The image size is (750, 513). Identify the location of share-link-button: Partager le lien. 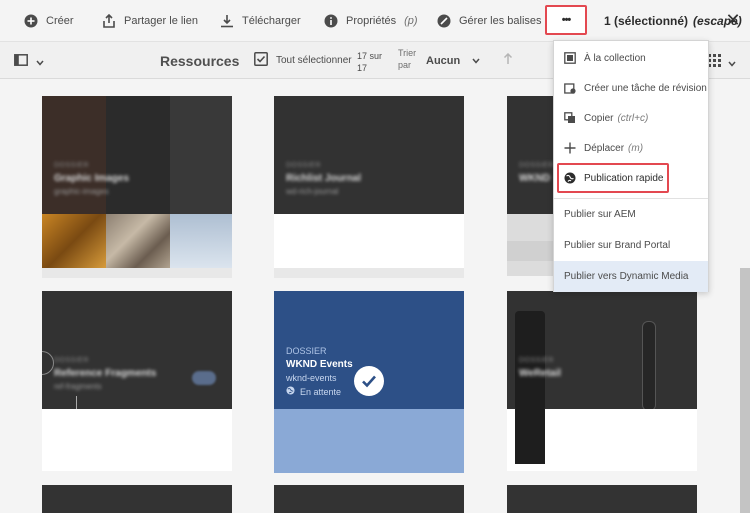
(150, 21).